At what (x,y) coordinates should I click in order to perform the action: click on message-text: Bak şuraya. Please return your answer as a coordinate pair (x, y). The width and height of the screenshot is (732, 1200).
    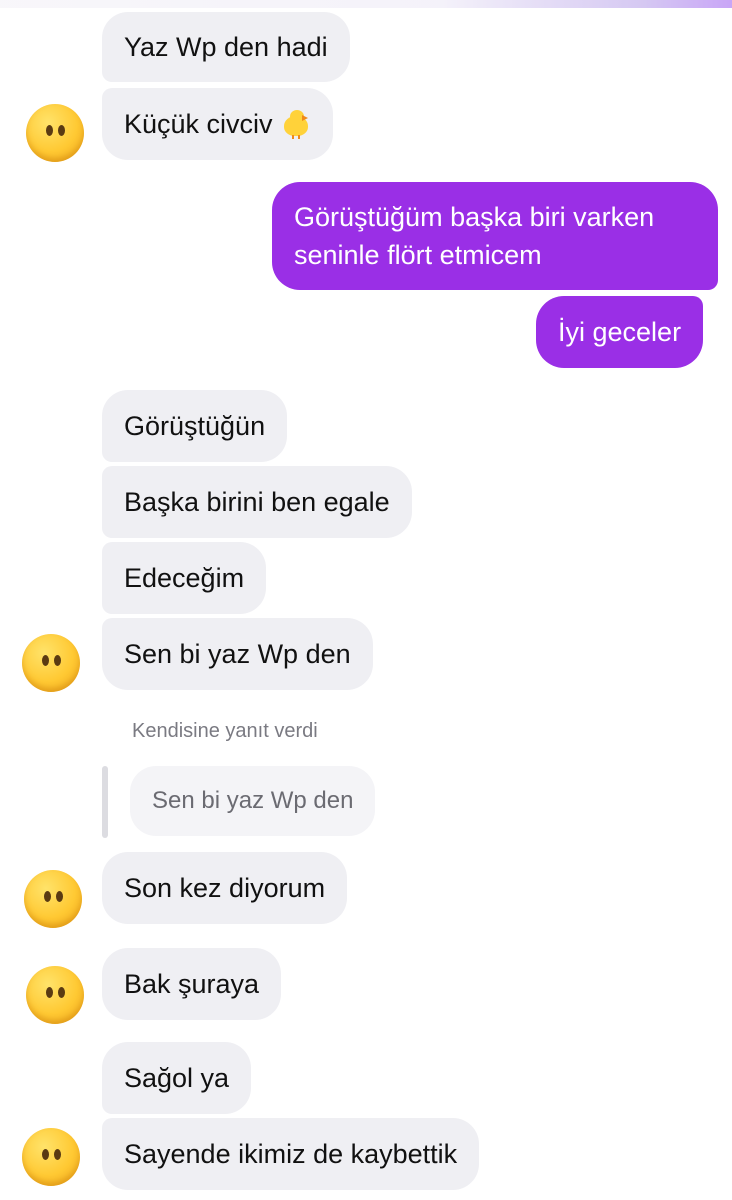
    Looking at the image, I should click on (192, 984).